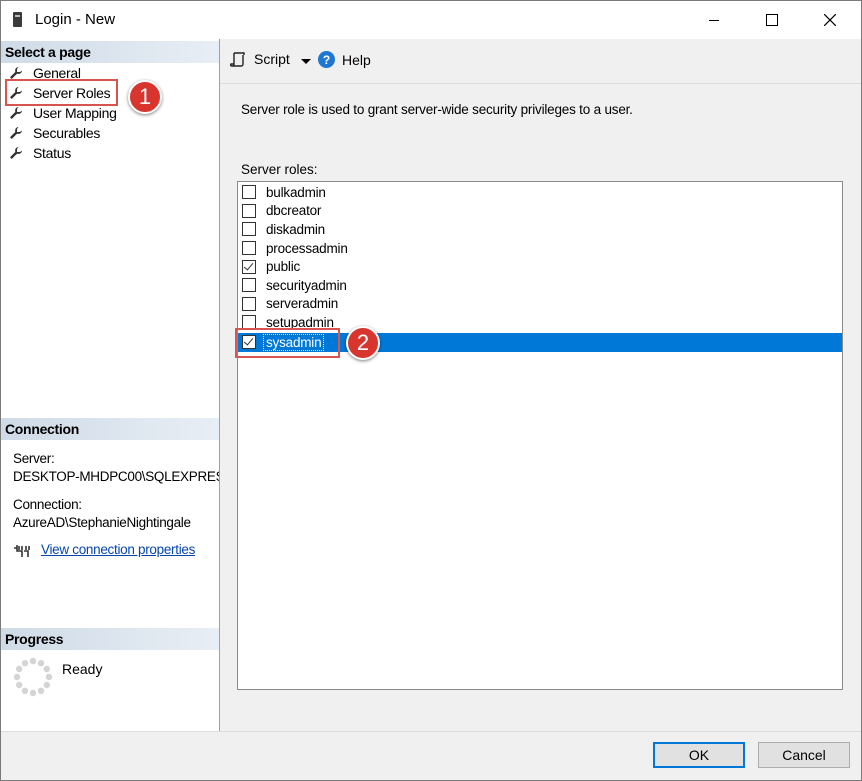 Image resolution: width=862 pixels, height=781 pixels. Describe the element at coordinates (363, 343) in the screenshot. I see `annotation-badge-2: 2` at that location.